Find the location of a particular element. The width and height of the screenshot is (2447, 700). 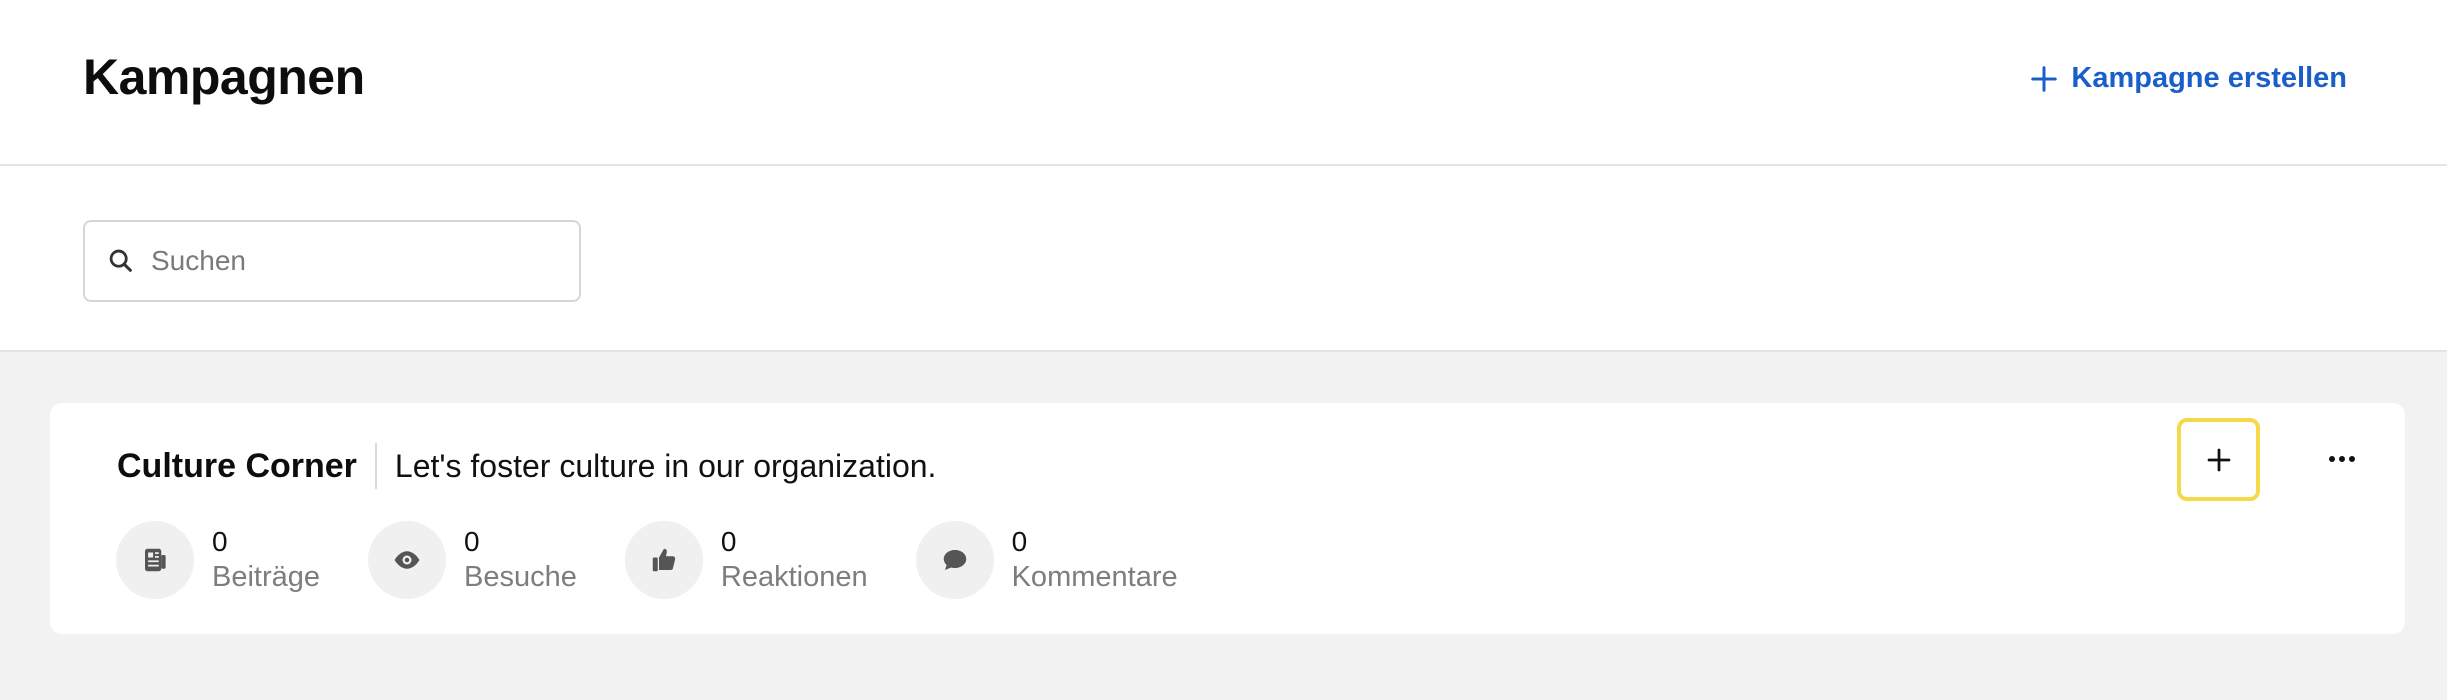

comment-icon is located at coordinates (954, 560).